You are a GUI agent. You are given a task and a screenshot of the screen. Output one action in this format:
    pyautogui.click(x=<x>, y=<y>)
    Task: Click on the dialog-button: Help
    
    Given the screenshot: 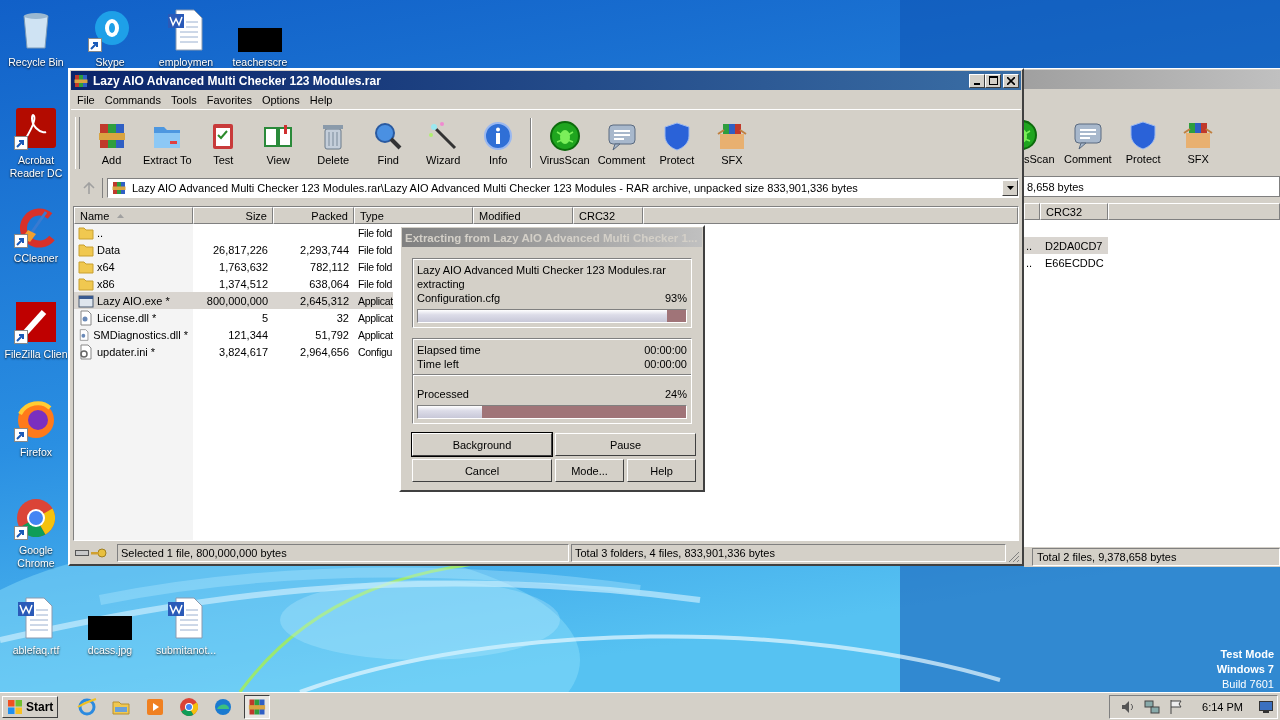 What is the action you would take?
    pyautogui.click(x=661, y=470)
    